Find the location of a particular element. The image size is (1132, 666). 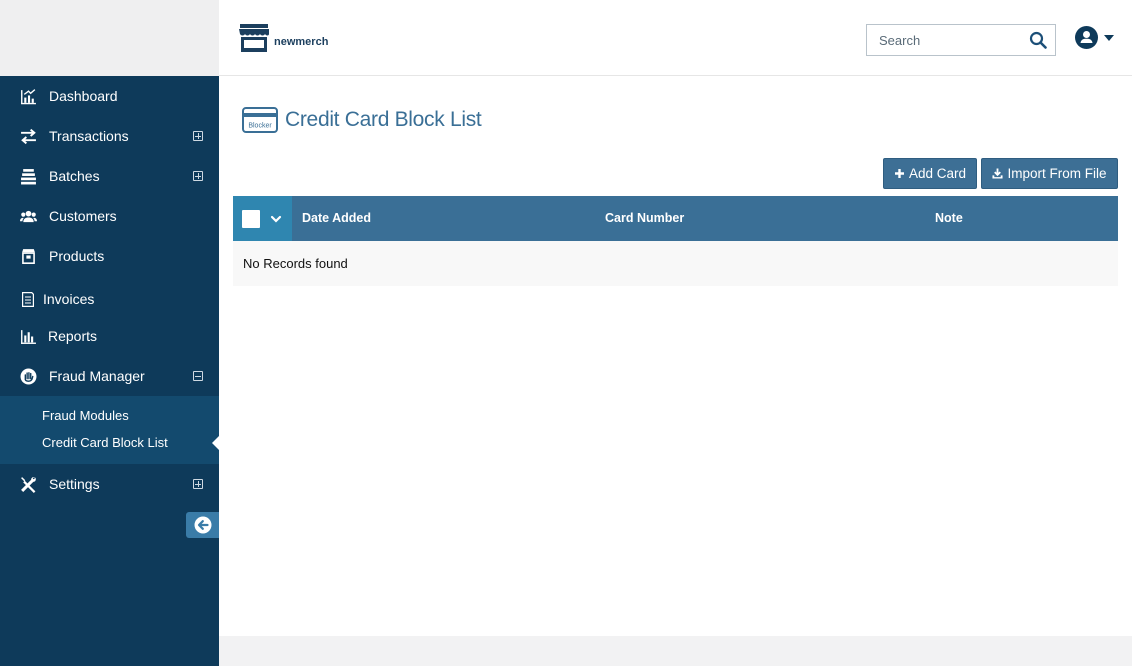

table-header: Date Added Card Number Note is located at coordinates (675, 218).